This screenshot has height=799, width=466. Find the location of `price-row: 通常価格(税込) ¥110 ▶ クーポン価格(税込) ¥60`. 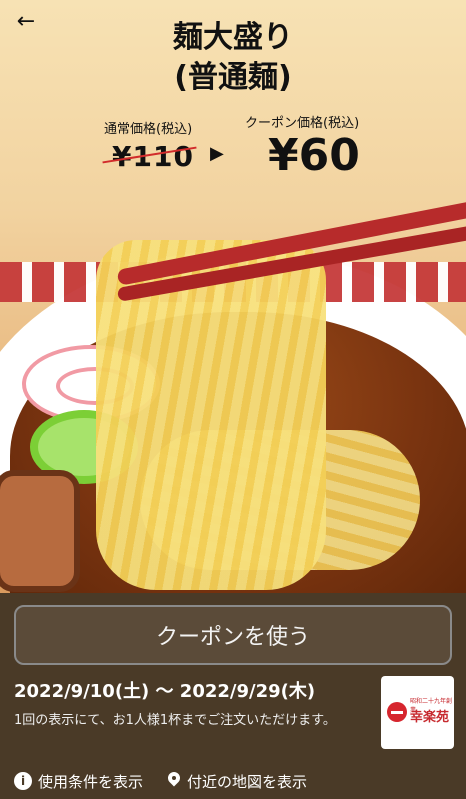

price-row: 通常価格(税込) ¥110 ▶ クーポン価格(税込) ¥60 is located at coordinates (233, 150).